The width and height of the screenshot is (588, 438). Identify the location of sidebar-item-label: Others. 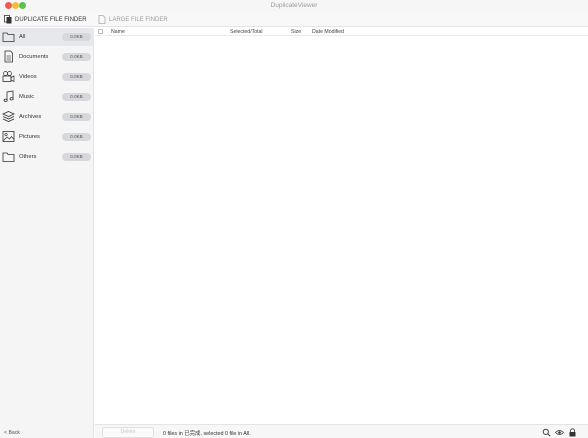
(28, 157).